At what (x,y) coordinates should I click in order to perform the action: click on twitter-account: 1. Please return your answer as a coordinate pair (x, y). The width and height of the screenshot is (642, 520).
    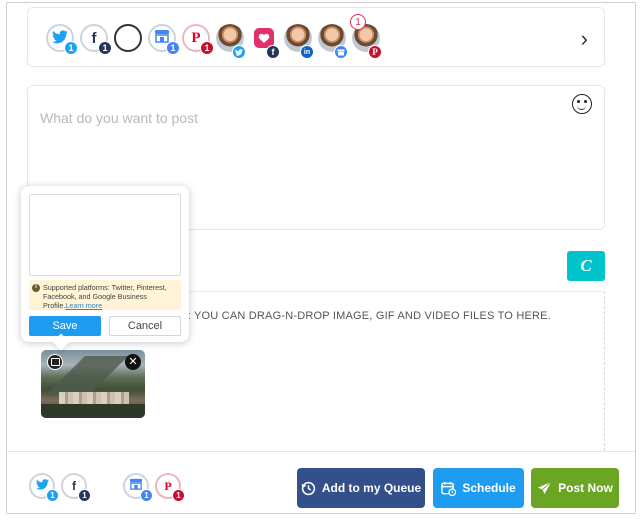
    Looking at the image, I should click on (62, 39).